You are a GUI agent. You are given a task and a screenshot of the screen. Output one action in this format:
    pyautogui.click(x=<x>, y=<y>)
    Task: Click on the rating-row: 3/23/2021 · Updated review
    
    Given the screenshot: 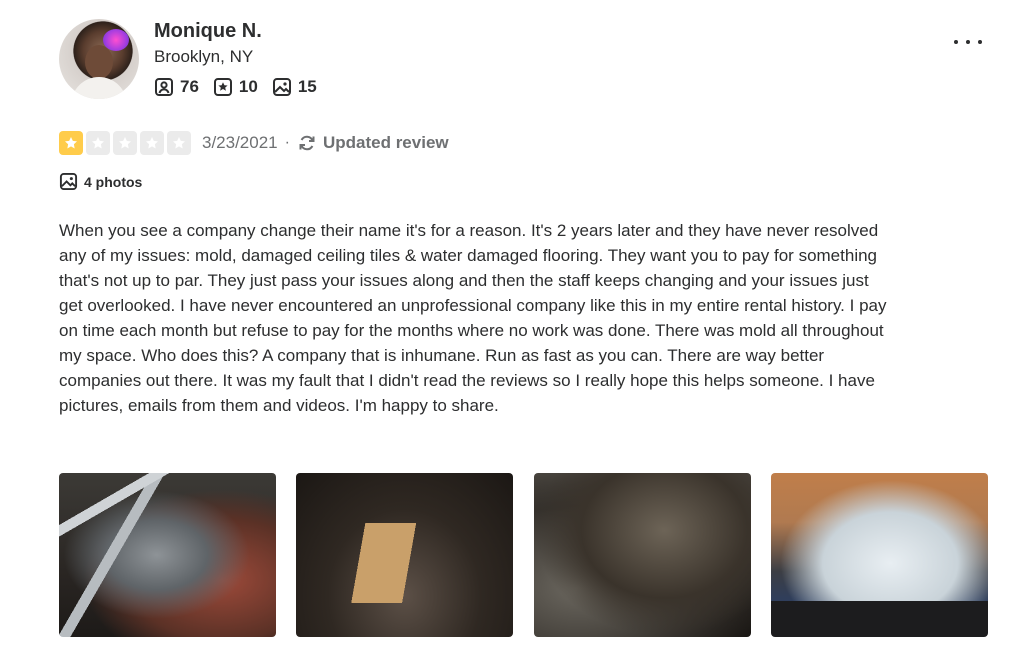 What is the action you would take?
    pyautogui.click(x=254, y=143)
    